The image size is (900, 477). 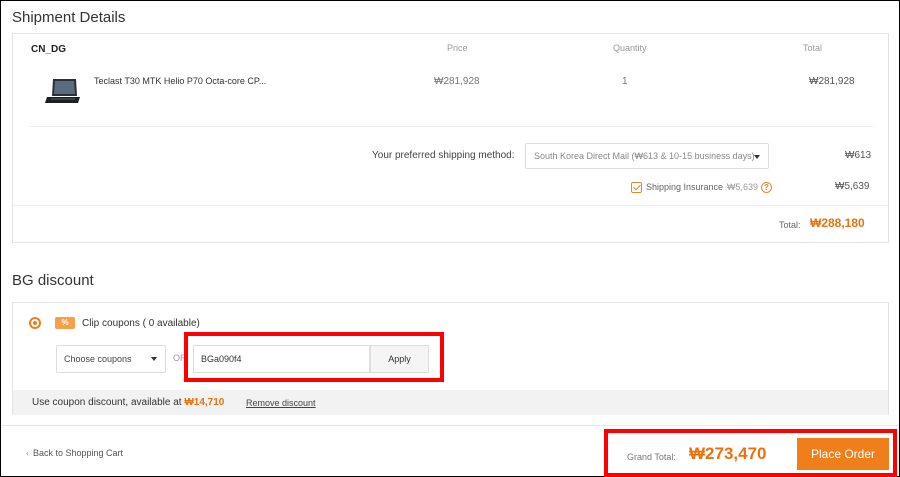 What do you see at coordinates (766, 187) in the screenshot?
I see `help-icon: ?` at bounding box center [766, 187].